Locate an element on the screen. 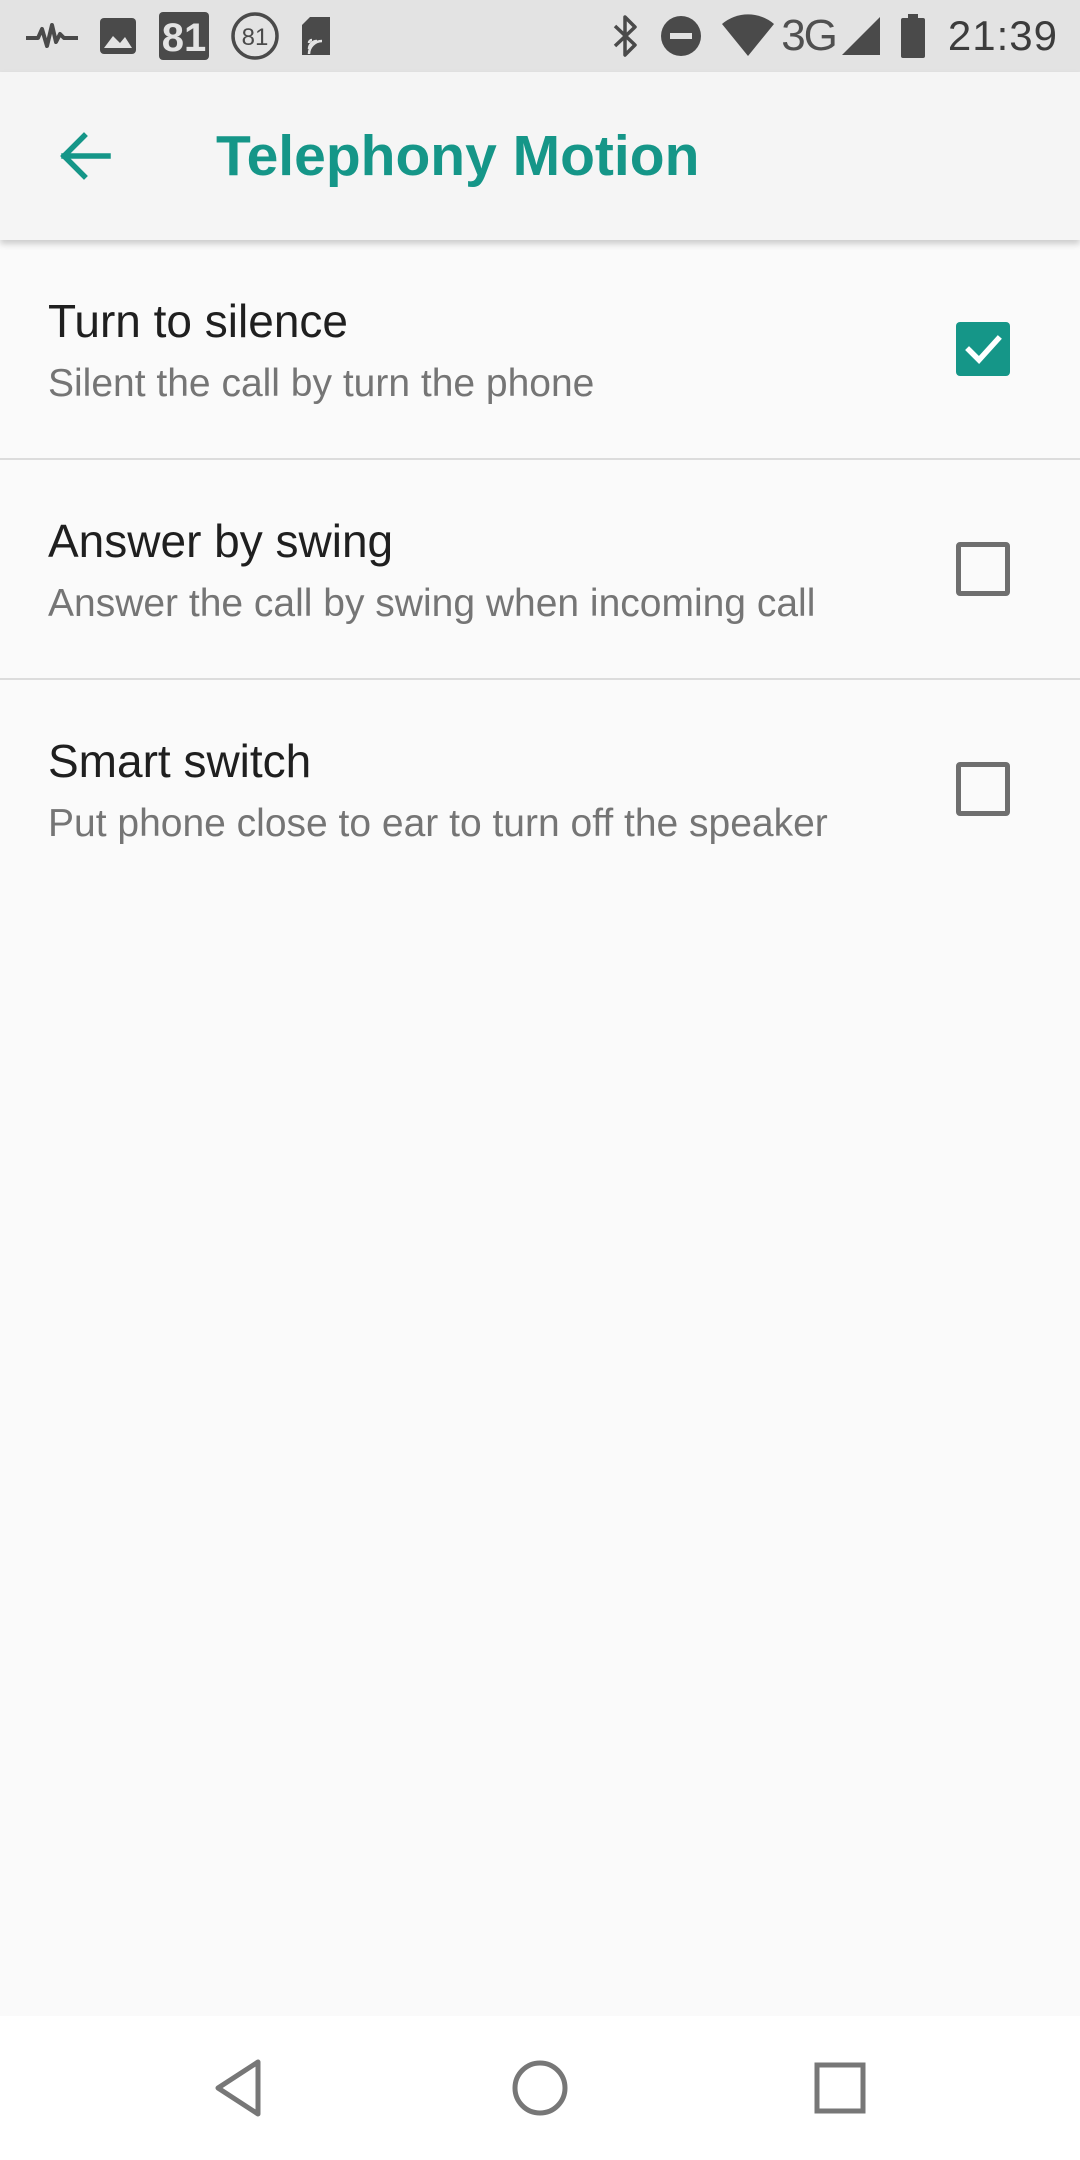  toolbar: Telephony Motion is located at coordinates (540, 156).